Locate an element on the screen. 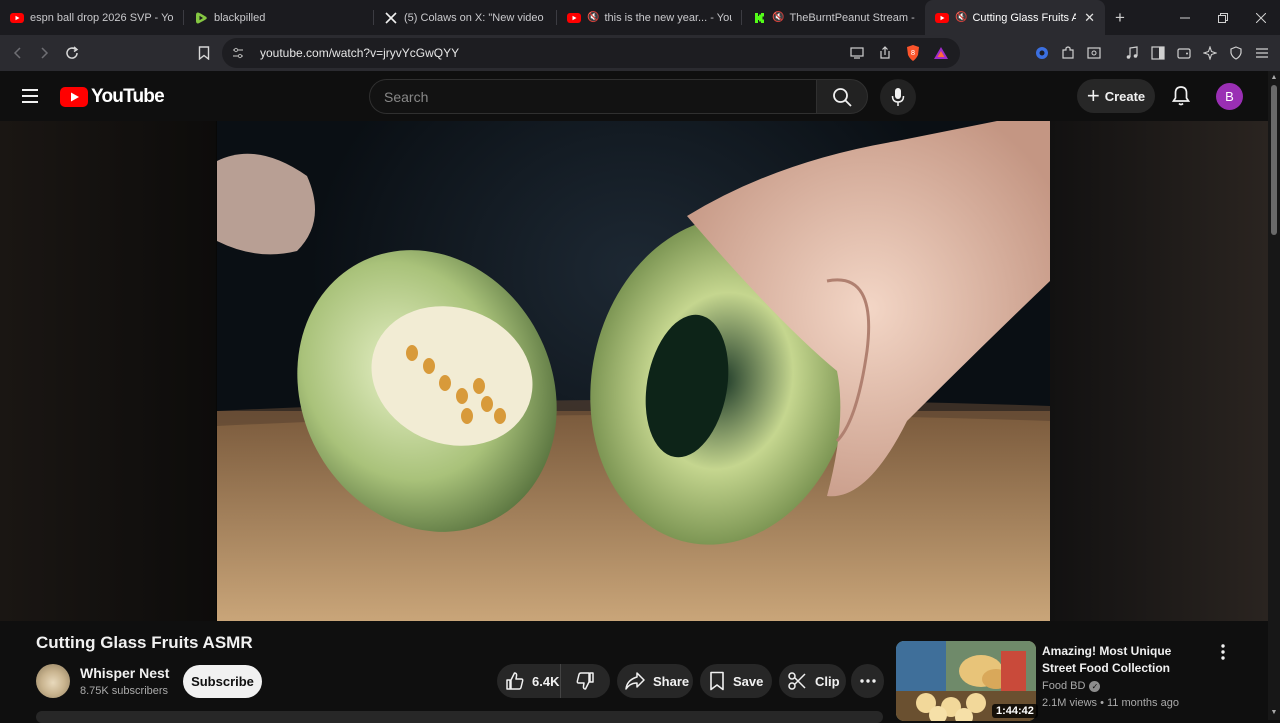 This screenshot has width=1280, height=723. tab-title: Cutting Glass Fruits ASM is located at coordinates (1024, 17).